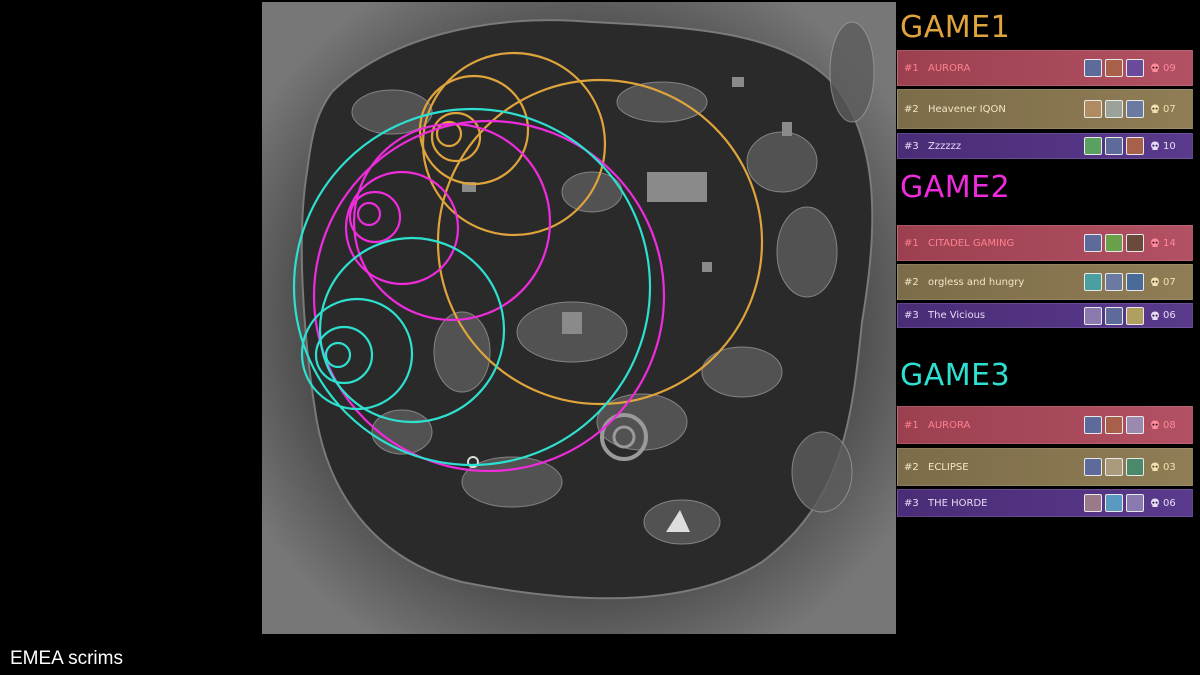 This screenshot has height=675, width=1200. I want to click on kills-value: 09, so click(1169, 68).